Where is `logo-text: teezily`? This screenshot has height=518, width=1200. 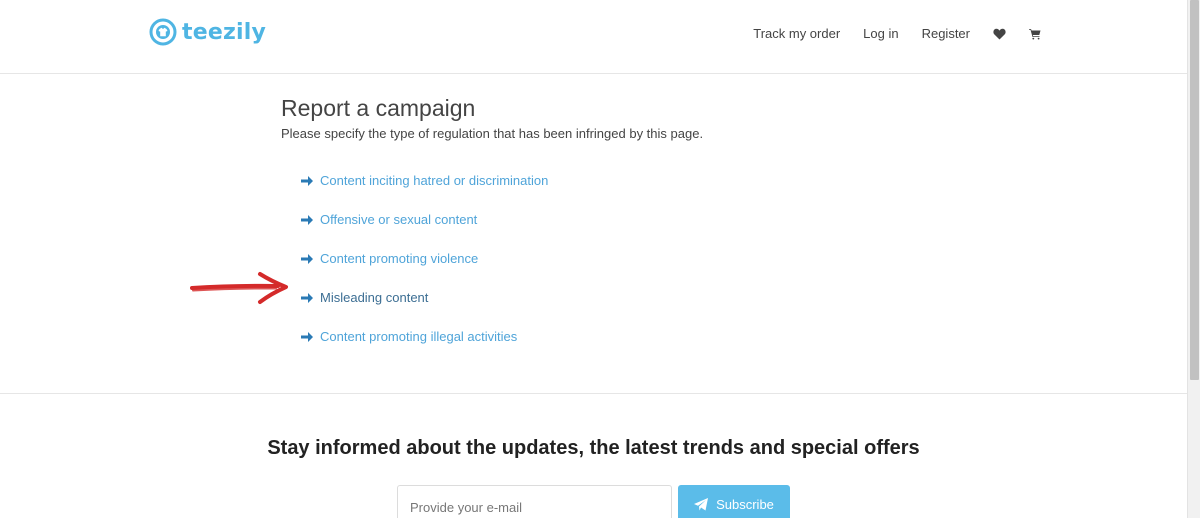 logo-text: teezily is located at coordinates (224, 32).